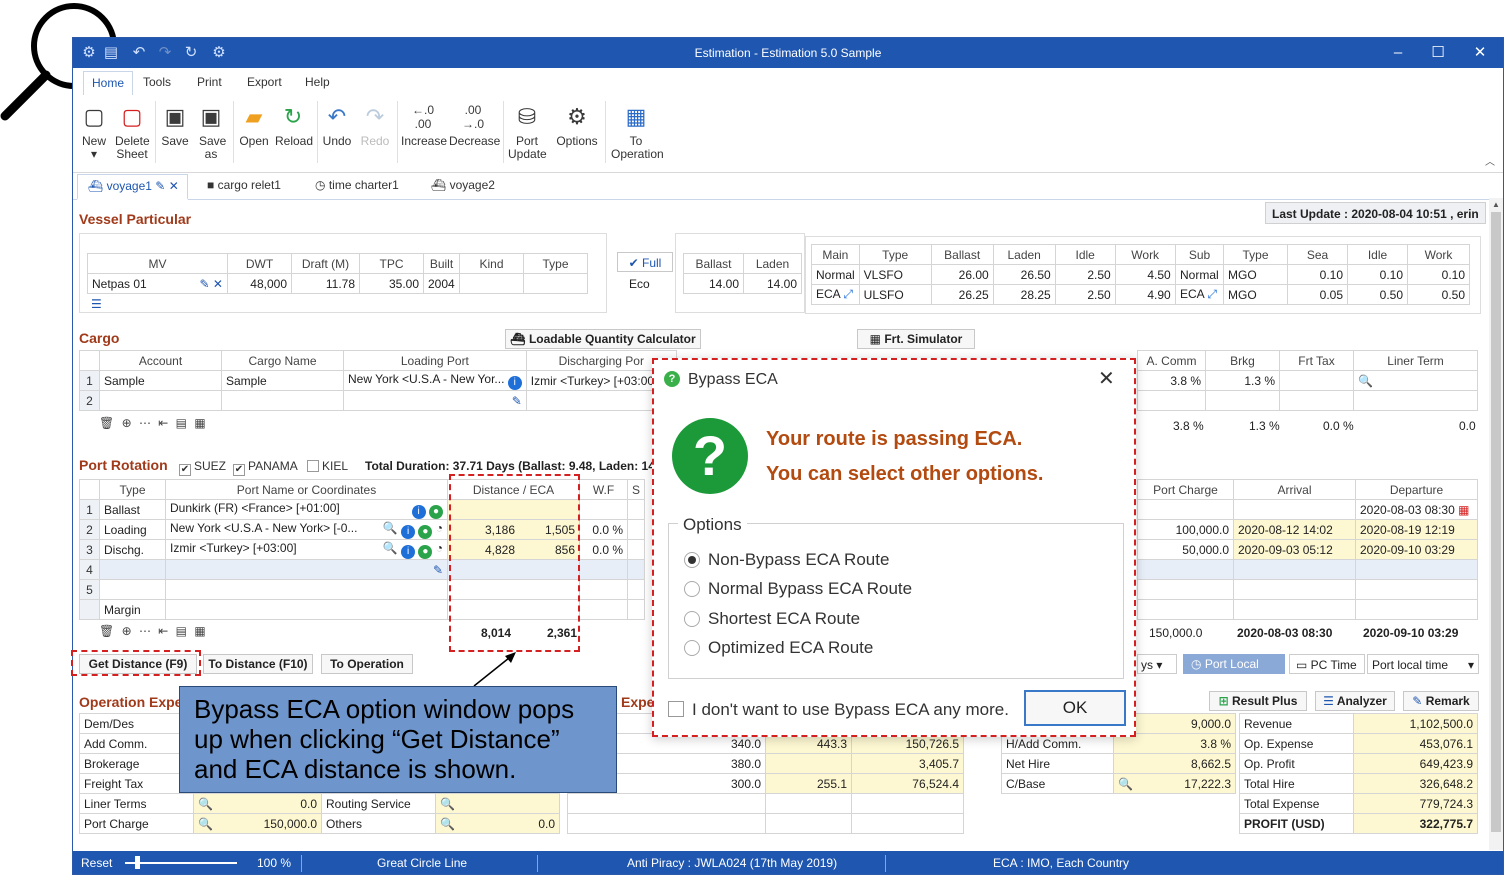  What do you see at coordinates (294, 124) in the screenshot?
I see `reload-button: ↻ Reload` at bounding box center [294, 124].